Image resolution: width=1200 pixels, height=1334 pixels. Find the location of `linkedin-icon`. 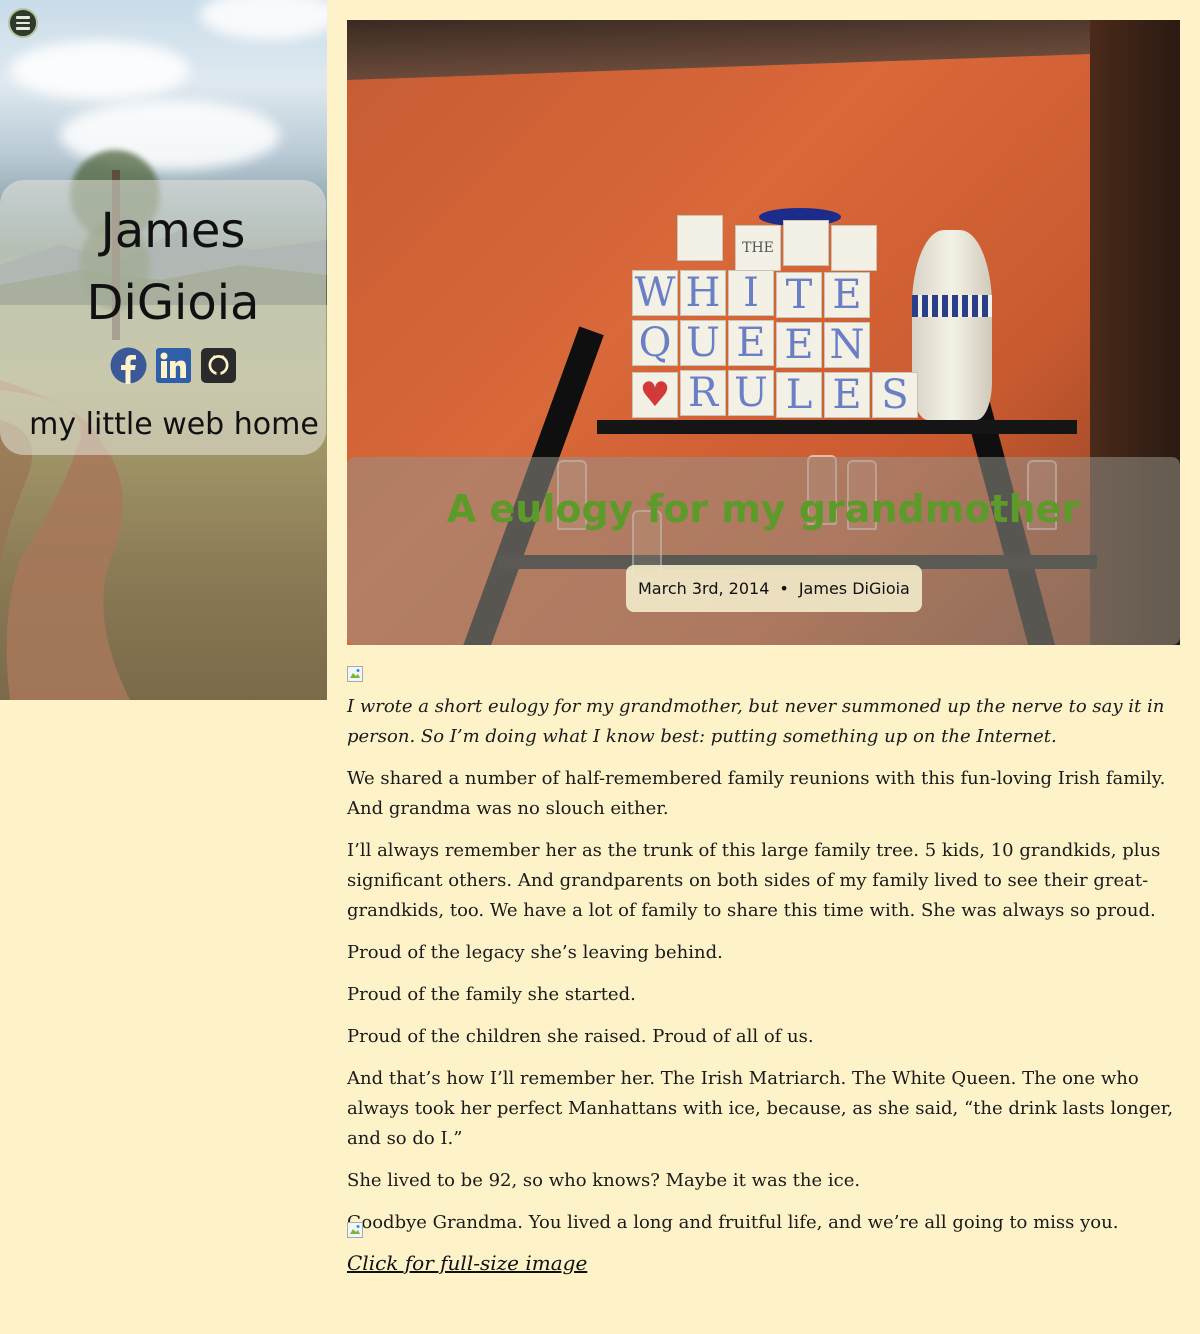

linkedin-icon is located at coordinates (173, 365).